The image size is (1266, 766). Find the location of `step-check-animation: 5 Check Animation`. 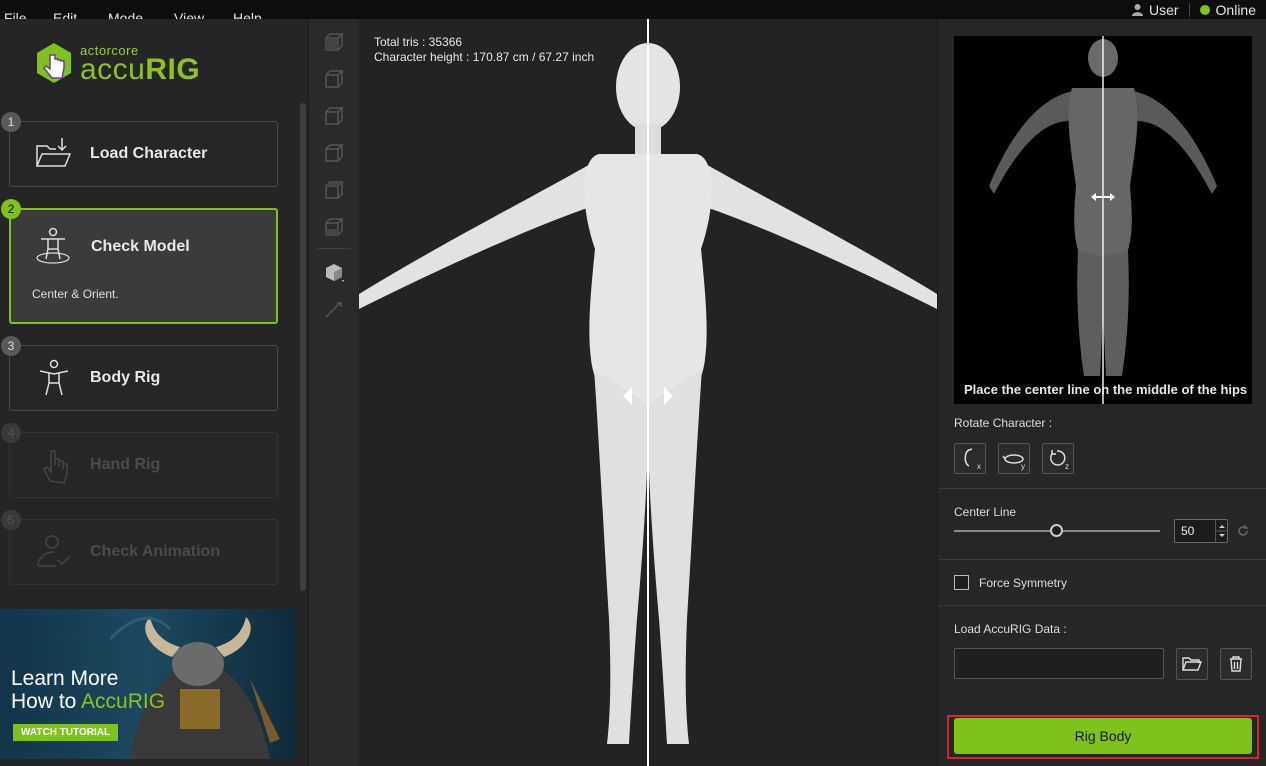

step-check-animation: 5 Check Animation is located at coordinates (139, 547).